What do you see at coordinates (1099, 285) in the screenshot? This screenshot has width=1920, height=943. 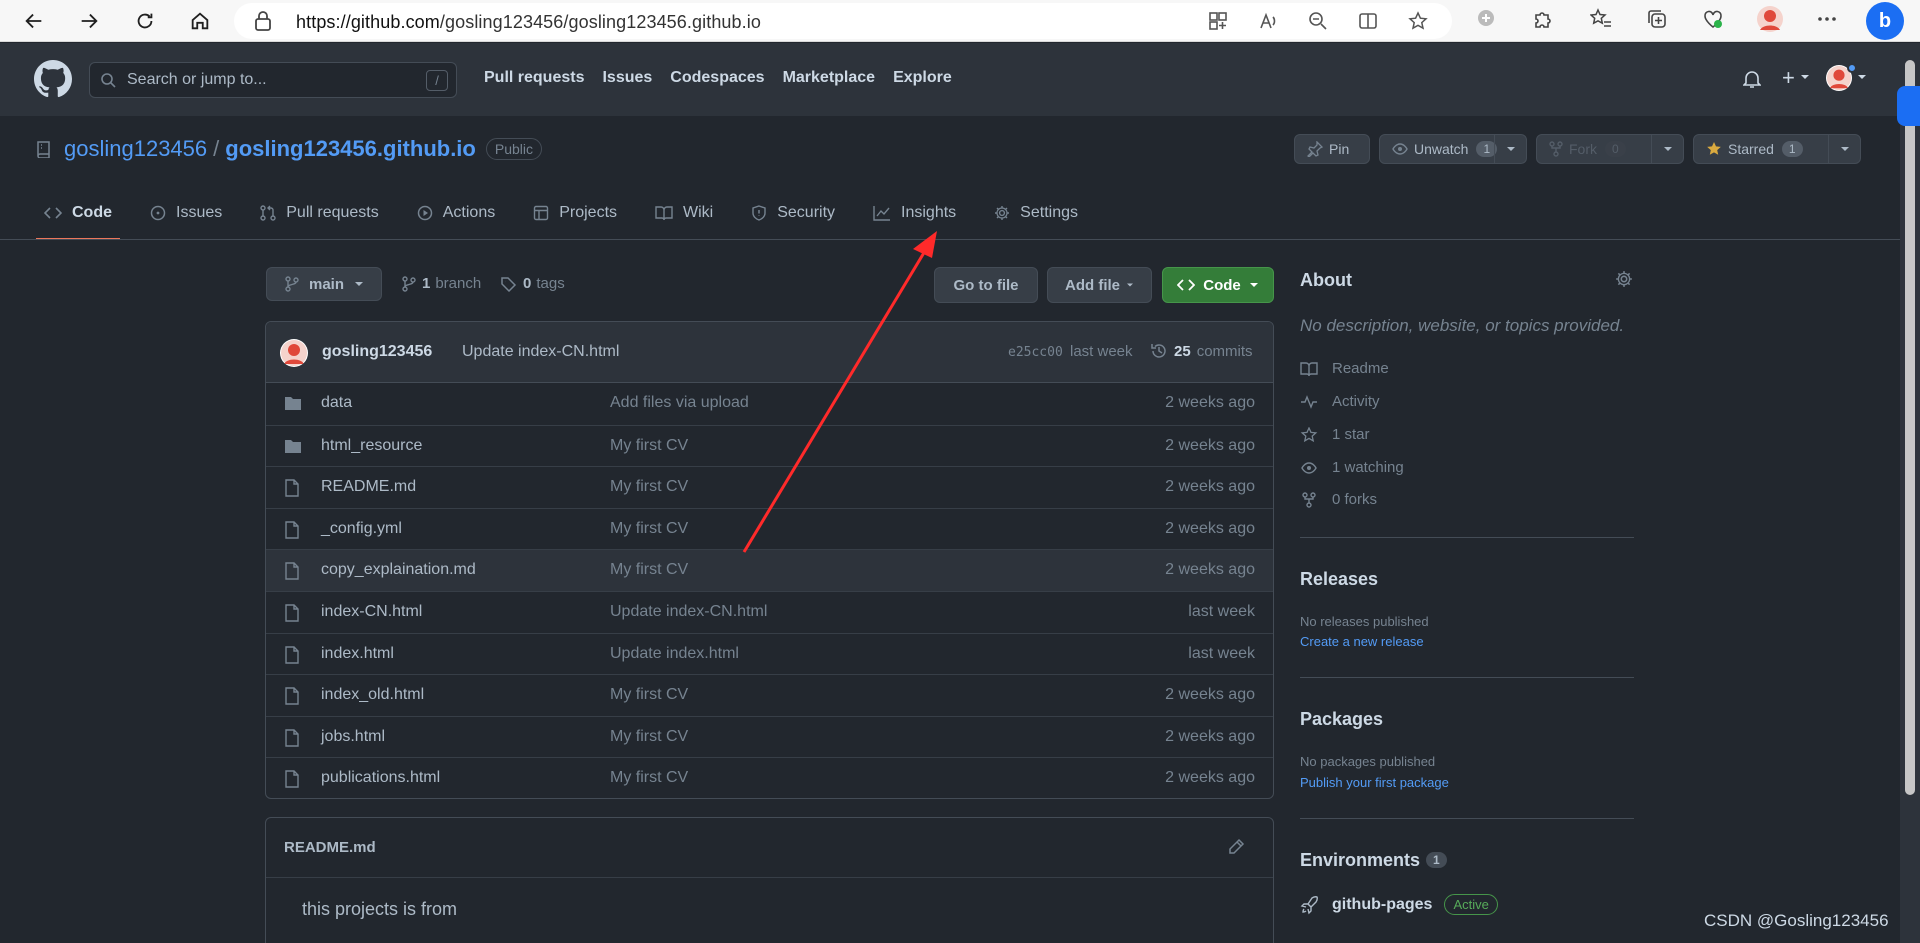 I see `add-file-button: Add file` at bounding box center [1099, 285].